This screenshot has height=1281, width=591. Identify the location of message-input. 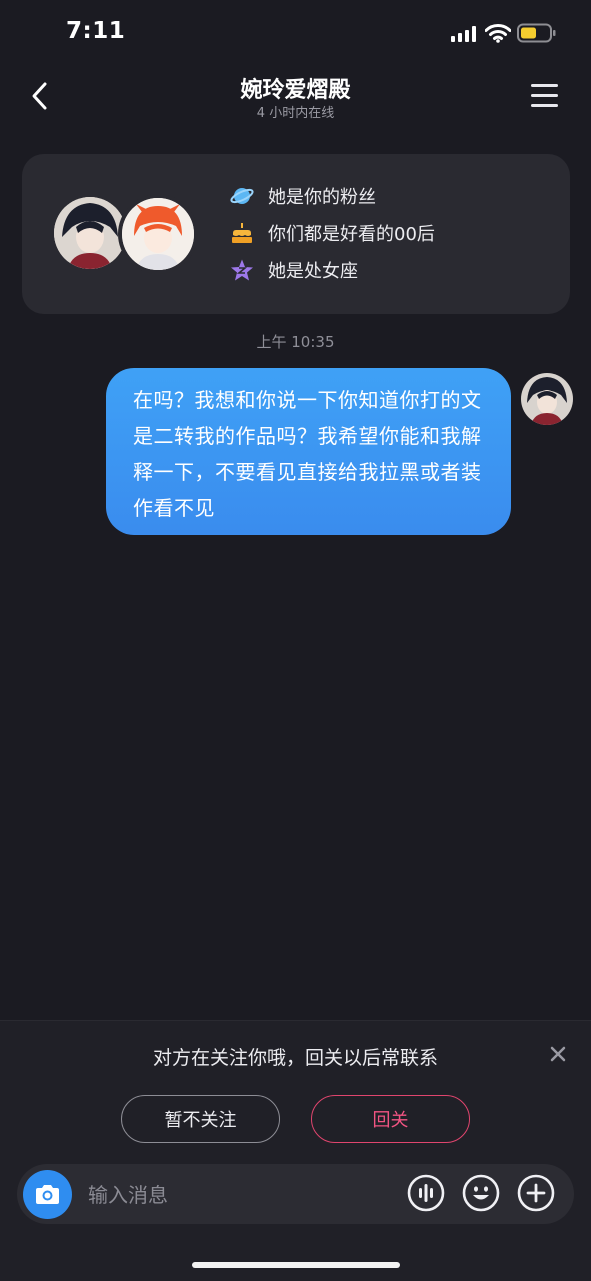
(238, 1195).